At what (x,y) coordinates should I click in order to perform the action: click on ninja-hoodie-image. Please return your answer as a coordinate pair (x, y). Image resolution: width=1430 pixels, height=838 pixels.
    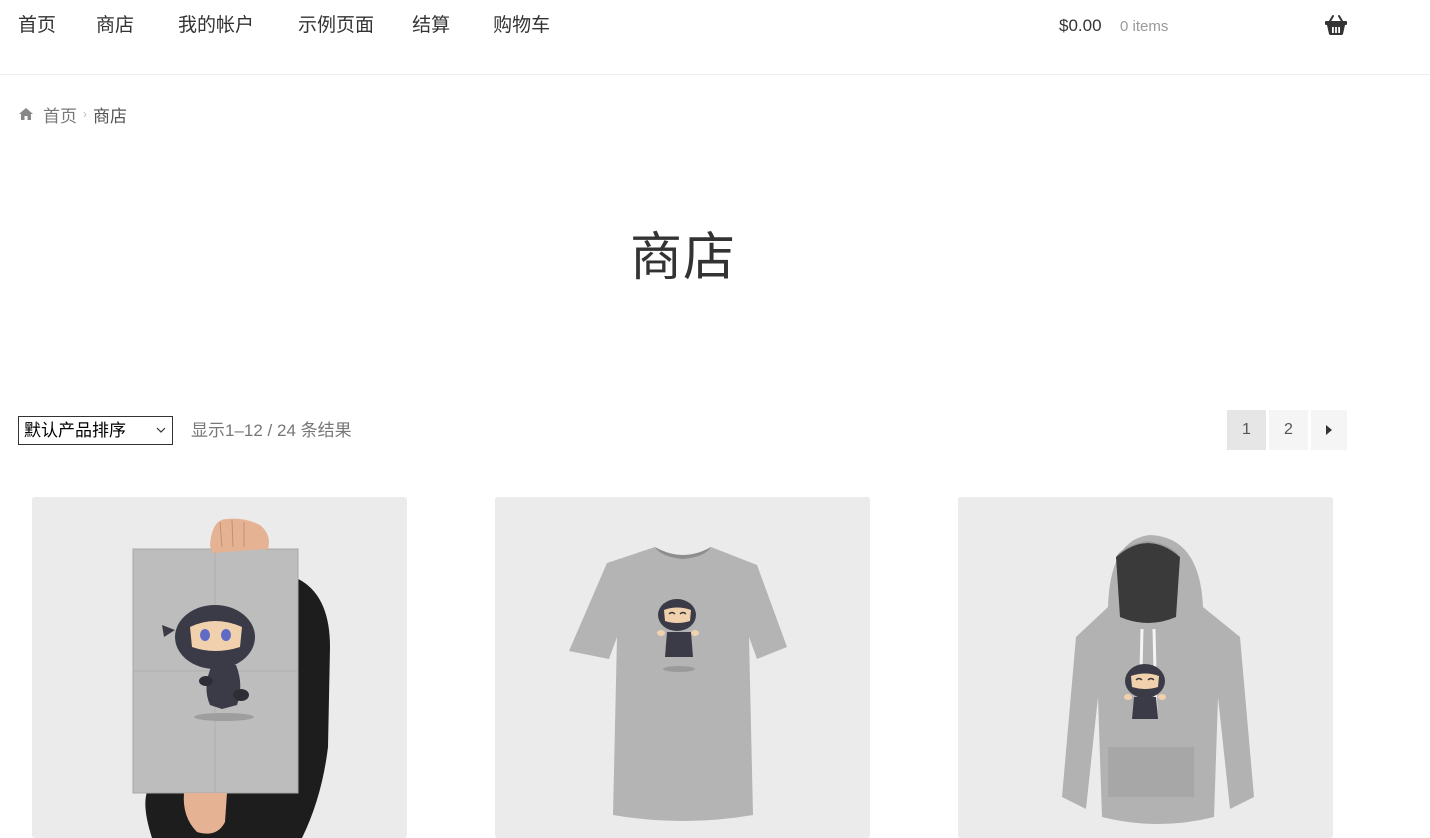
    Looking at the image, I should click on (1145, 667).